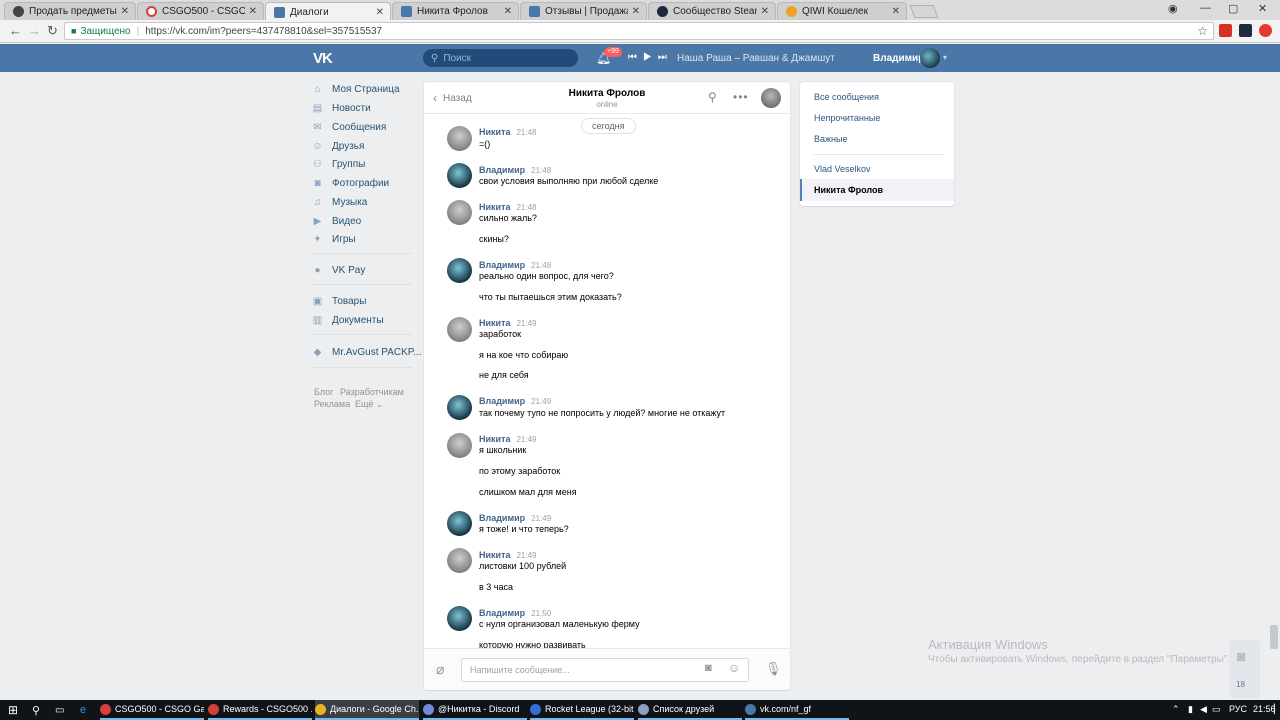  What do you see at coordinates (756, 58) in the screenshot?
I see `now-playing-track: Наша Раша – Равшан & Джамшут` at bounding box center [756, 58].